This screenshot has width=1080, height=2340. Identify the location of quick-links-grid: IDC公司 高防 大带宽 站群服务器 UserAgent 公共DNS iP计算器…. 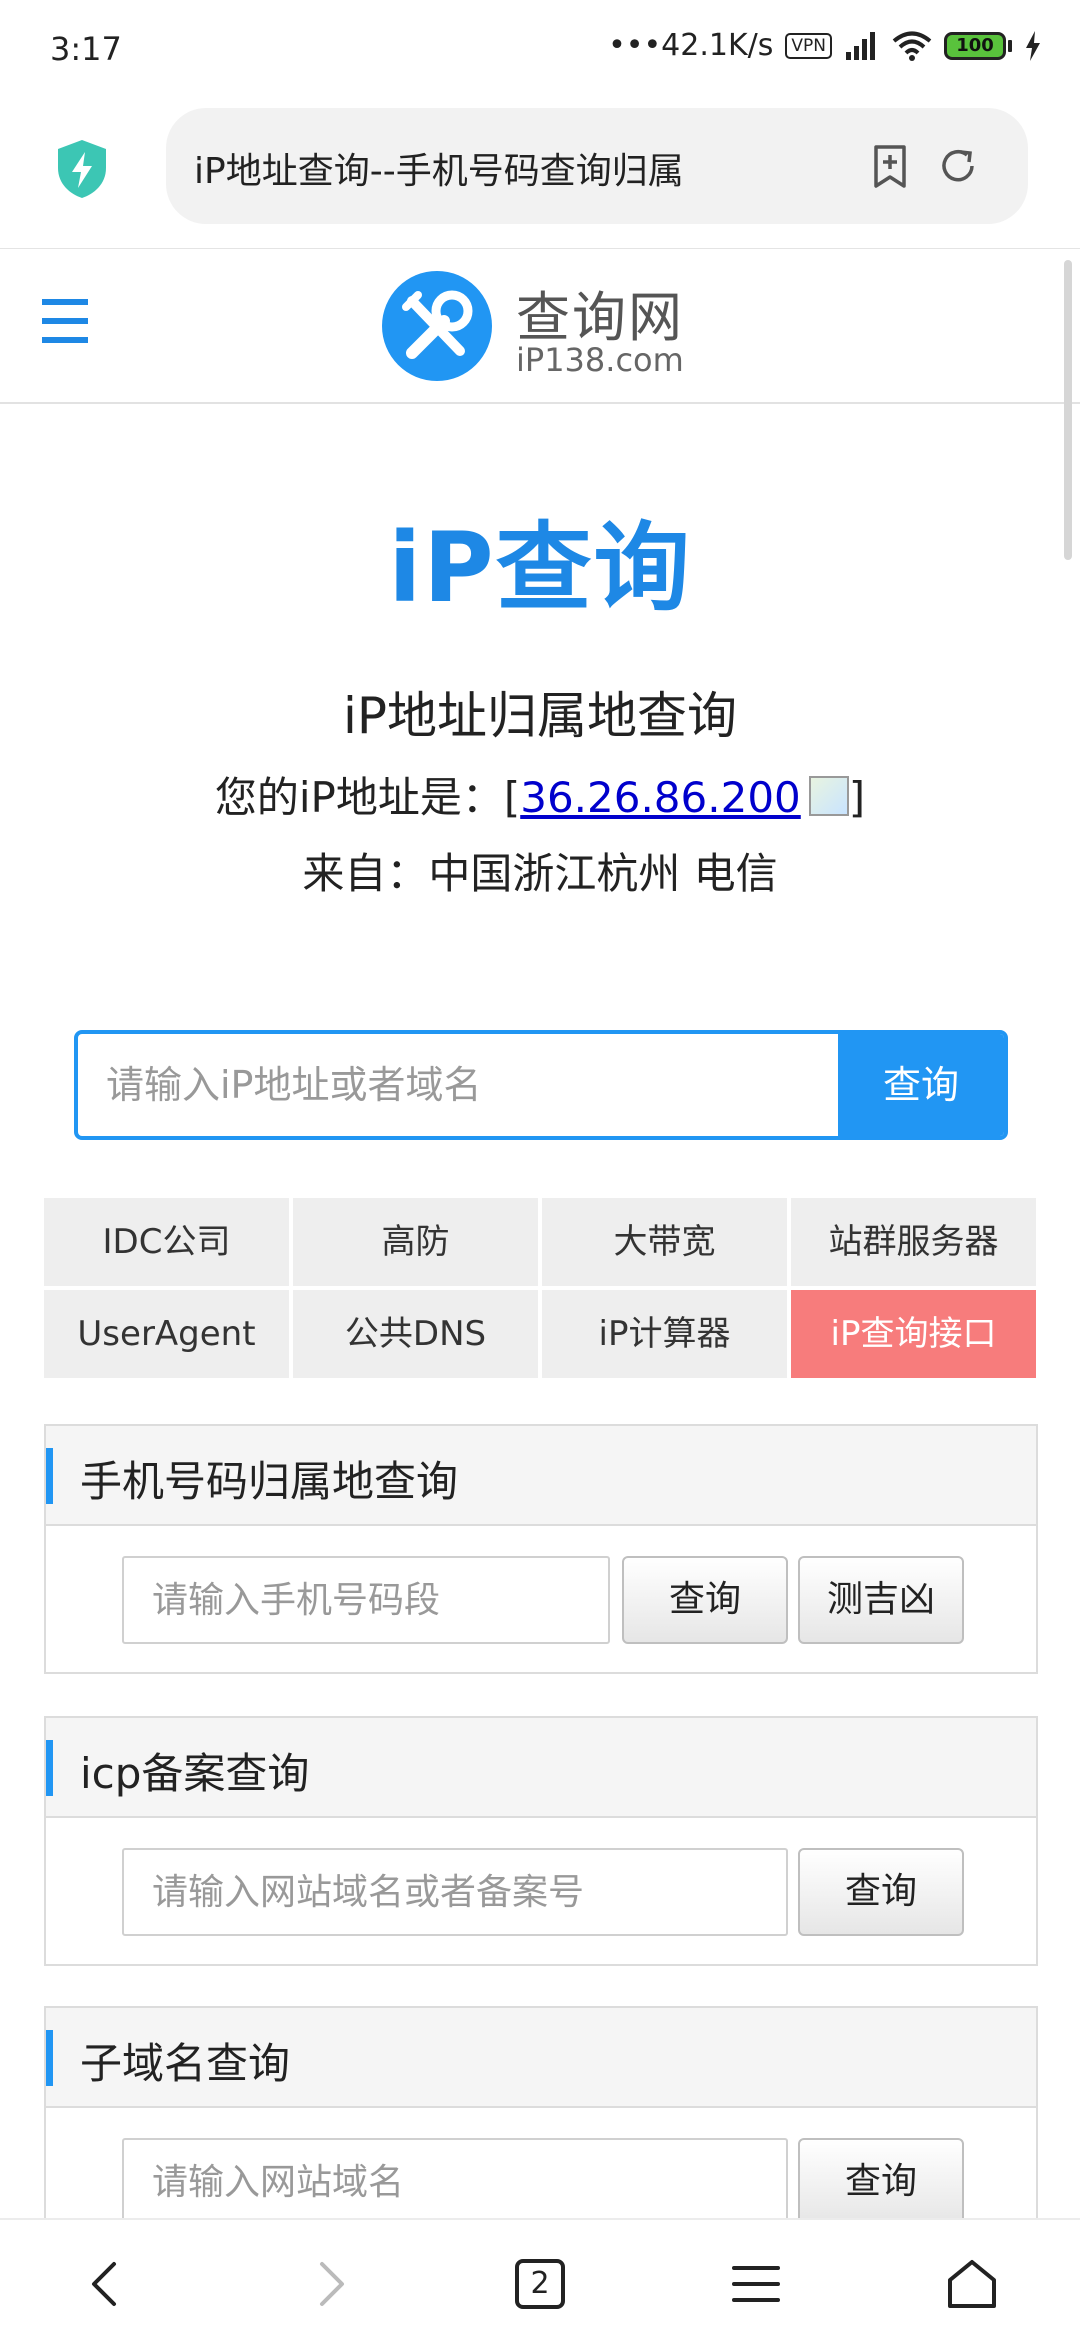
(540, 1288).